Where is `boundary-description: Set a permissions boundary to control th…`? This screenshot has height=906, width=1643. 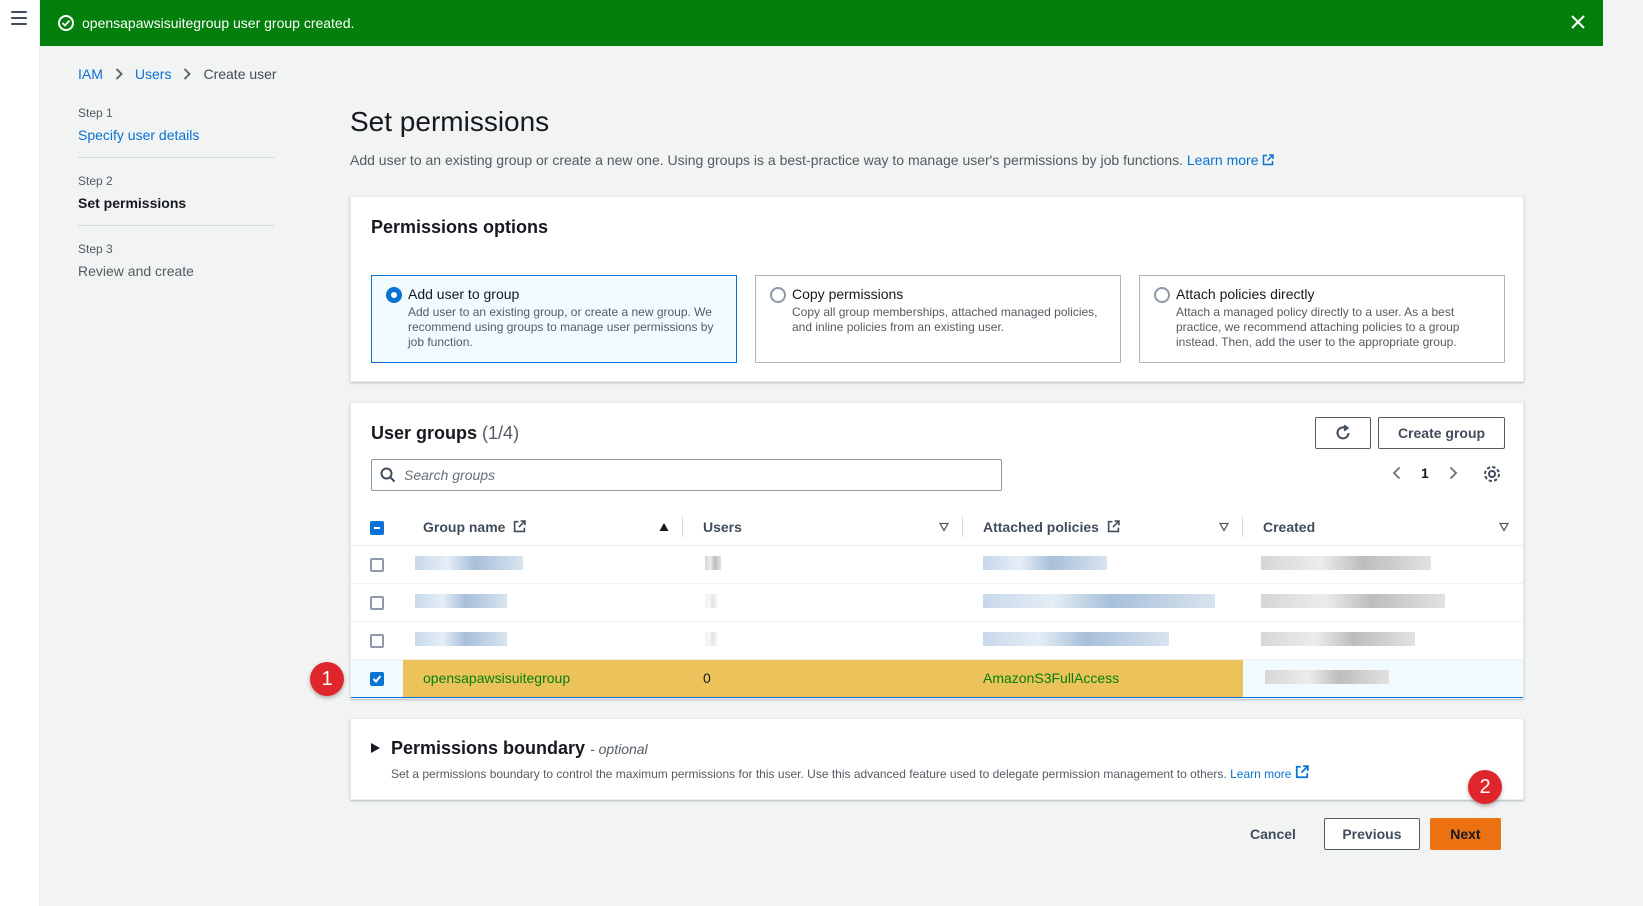
boundary-description: Set a permissions boundary to control th… is located at coordinates (850, 773).